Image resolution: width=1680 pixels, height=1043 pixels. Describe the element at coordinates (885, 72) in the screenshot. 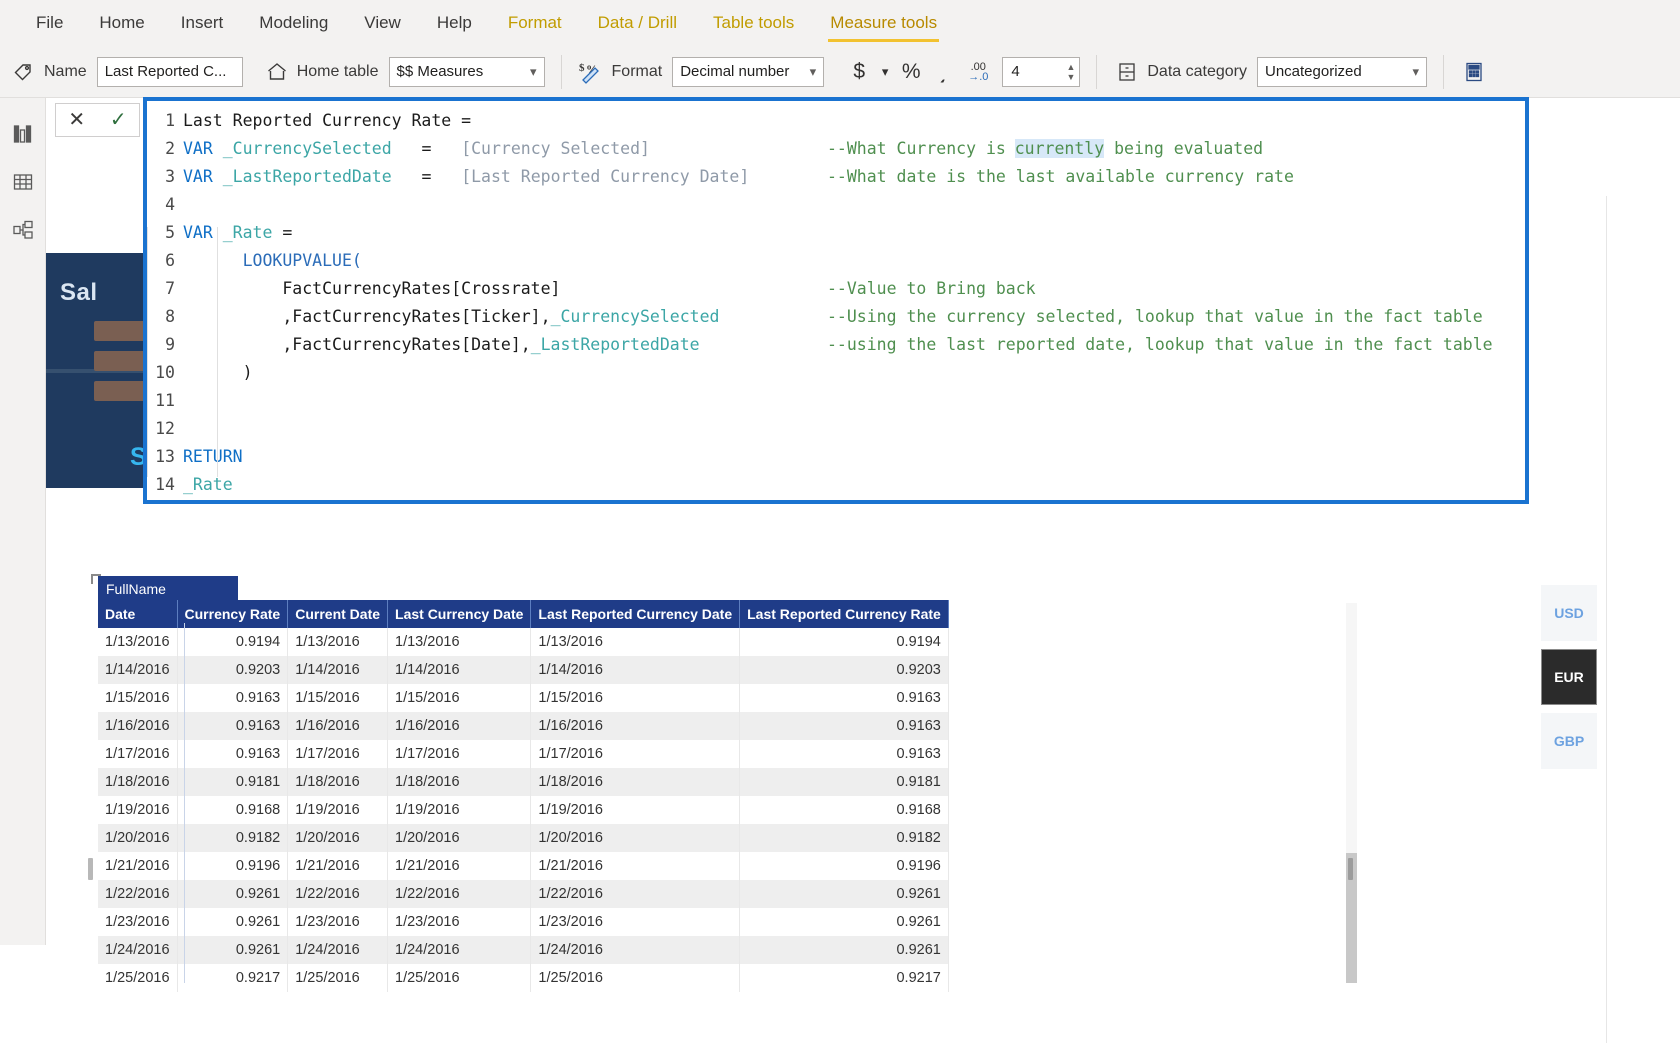

I see `currency-dropdown-chevron: ▾` at that location.